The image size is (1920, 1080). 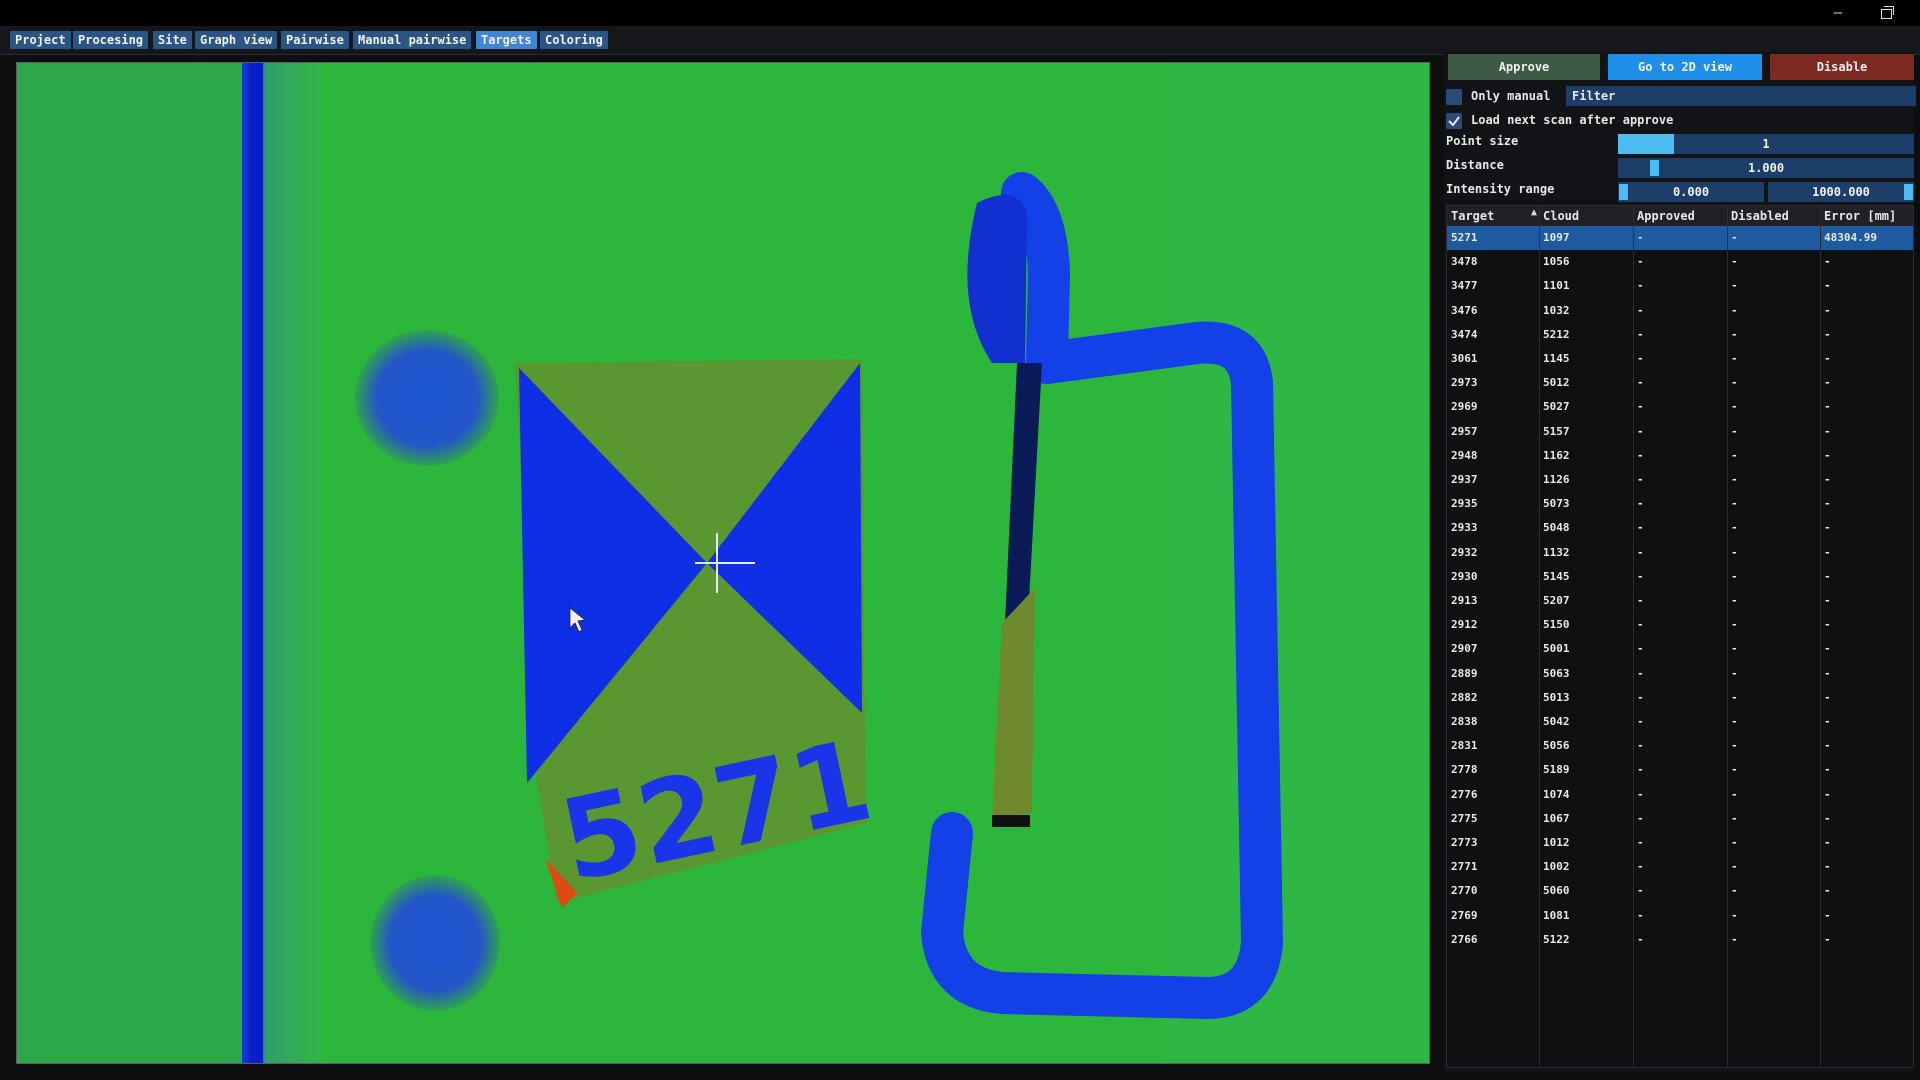 I want to click on cell-target: 3061, so click(x=1464, y=358).